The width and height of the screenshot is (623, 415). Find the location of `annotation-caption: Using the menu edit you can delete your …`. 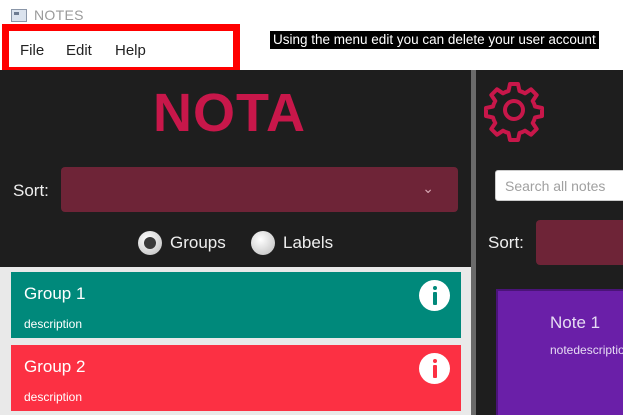

annotation-caption: Using the menu edit you can delete your … is located at coordinates (434, 40).